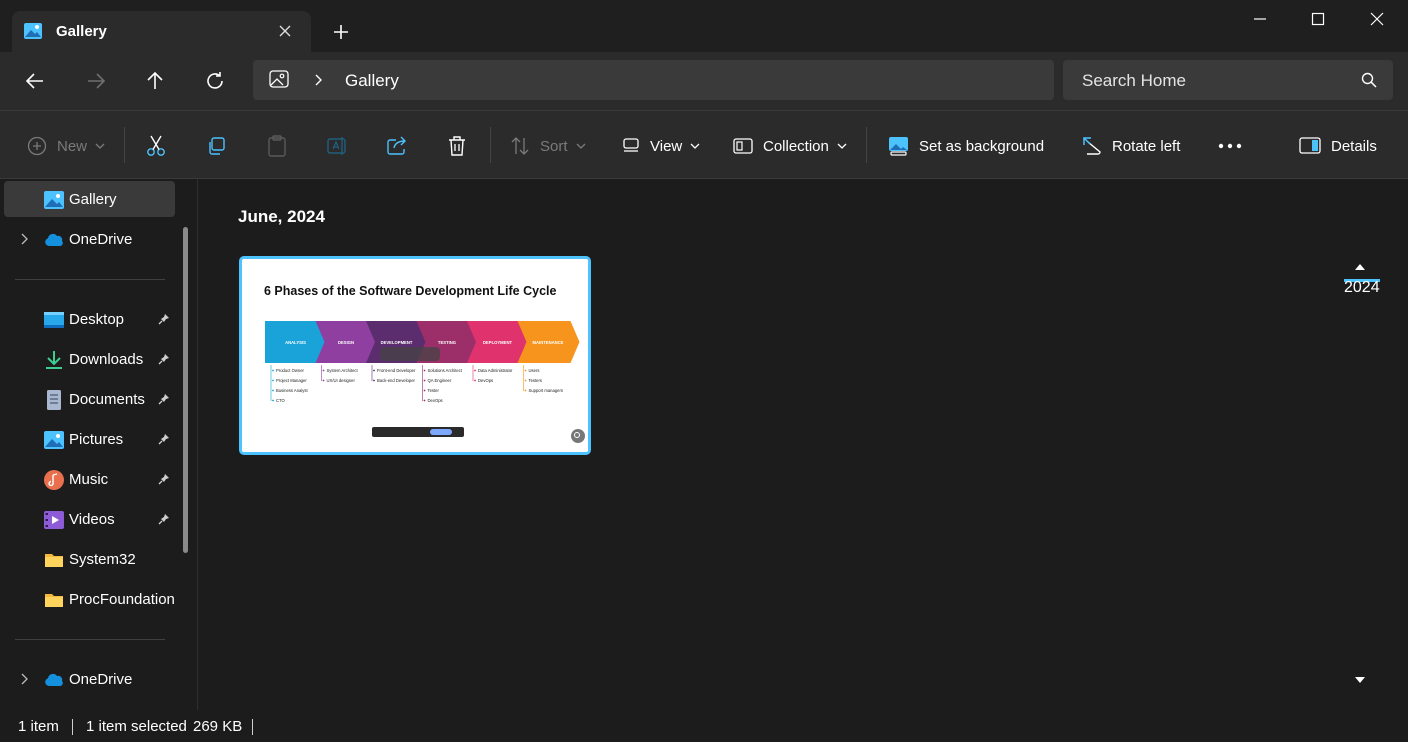 Image resolution: width=1408 pixels, height=742 pixels. Describe the element at coordinates (318, 80) in the screenshot. I see `breadcrumb-chevron-icon` at that location.